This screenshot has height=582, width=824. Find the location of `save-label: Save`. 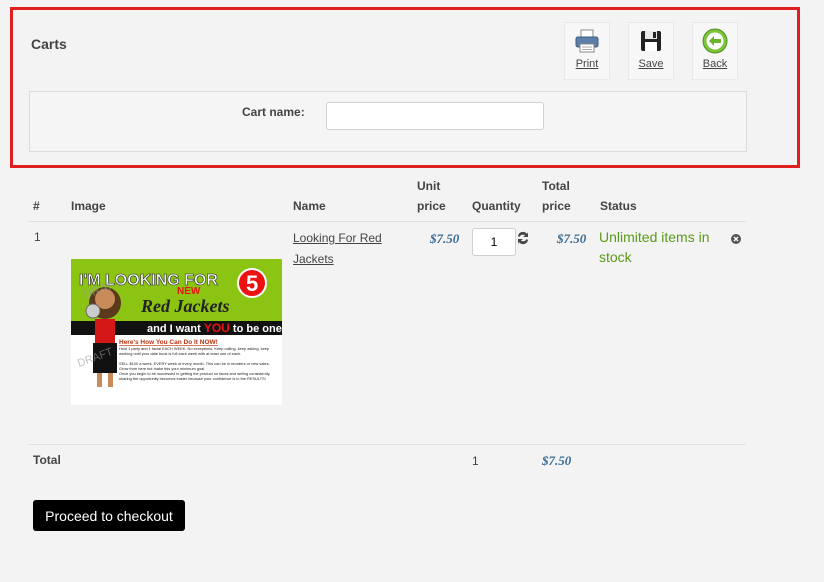

save-label: Save is located at coordinates (651, 64).